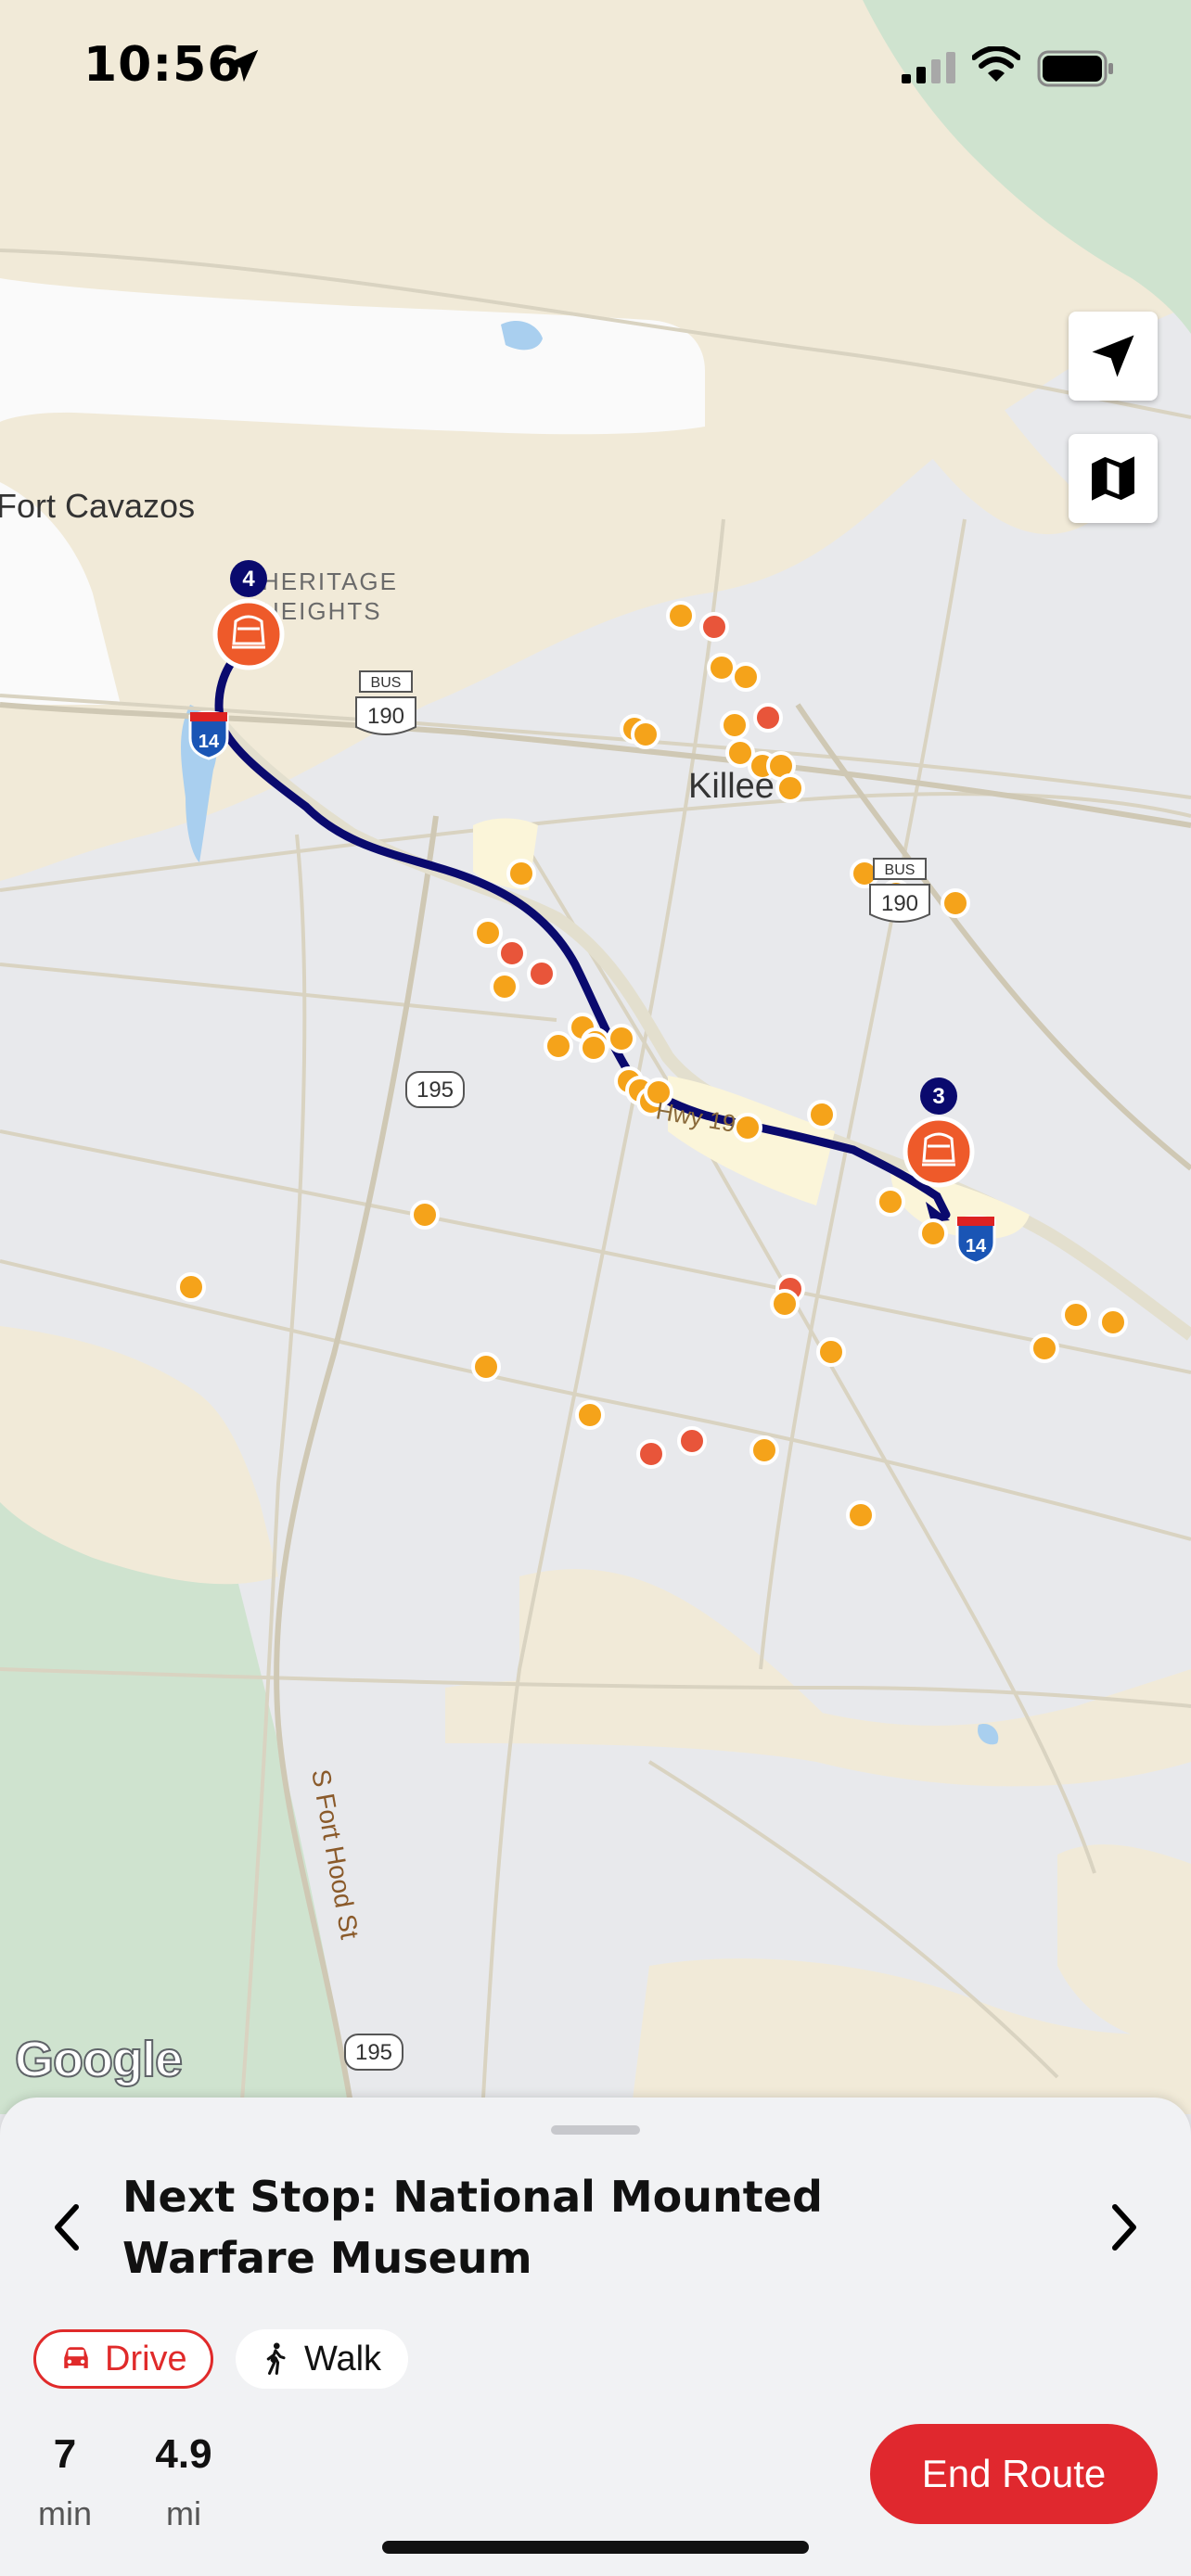 The height and width of the screenshot is (2576, 1191). Describe the element at coordinates (731, 786) in the screenshot. I see `place-label-killeen: Killee` at that location.